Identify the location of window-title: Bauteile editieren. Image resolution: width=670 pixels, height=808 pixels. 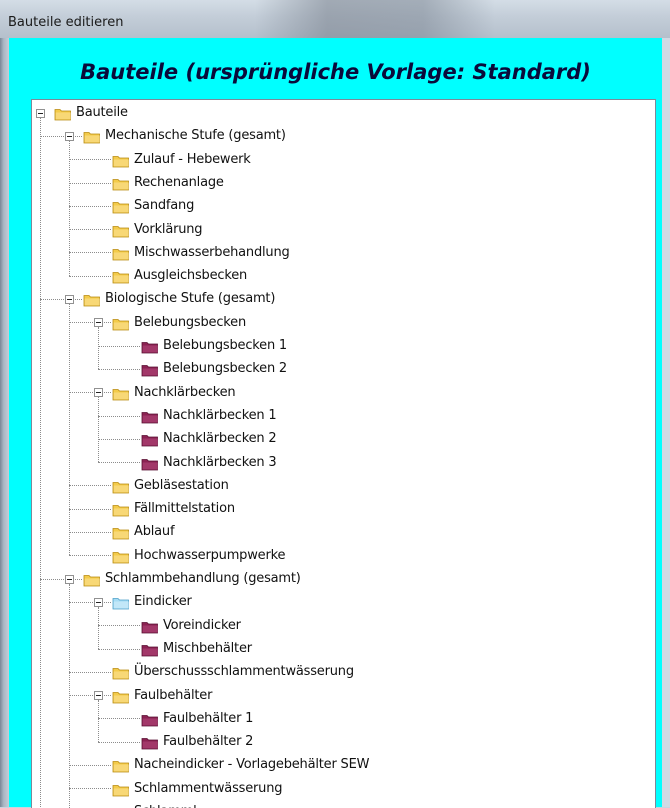
(65, 22).